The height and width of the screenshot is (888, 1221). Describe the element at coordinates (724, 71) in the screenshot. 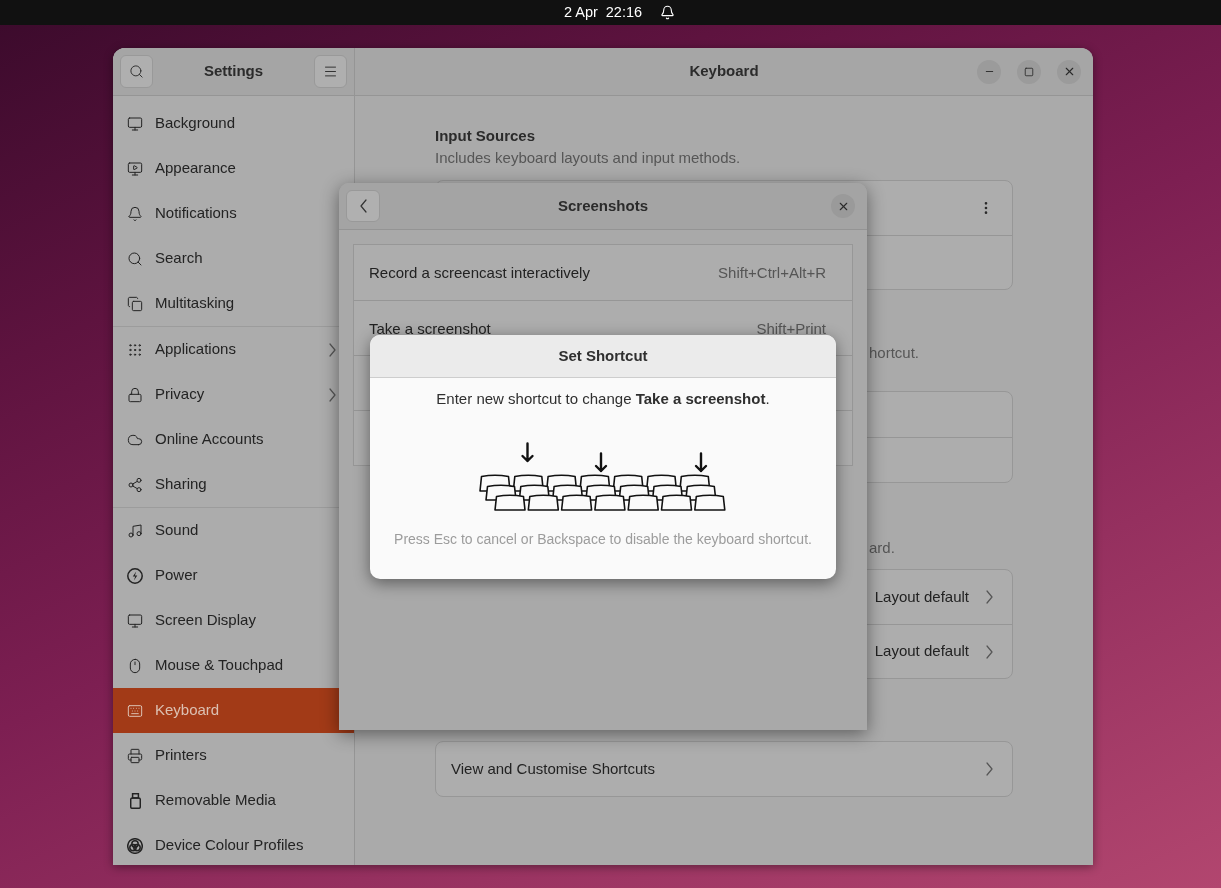

I see `window-title: Keyboard` at that location.